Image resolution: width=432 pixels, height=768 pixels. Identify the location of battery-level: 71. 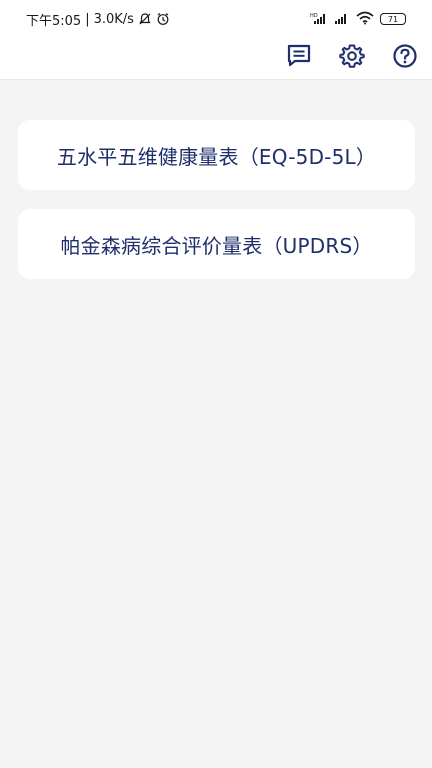
(393, 19).